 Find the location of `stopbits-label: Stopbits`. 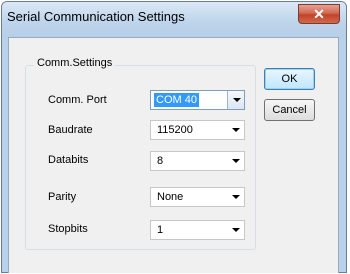

stopbits-label: Stopbits is located at coordinates (68, 229).